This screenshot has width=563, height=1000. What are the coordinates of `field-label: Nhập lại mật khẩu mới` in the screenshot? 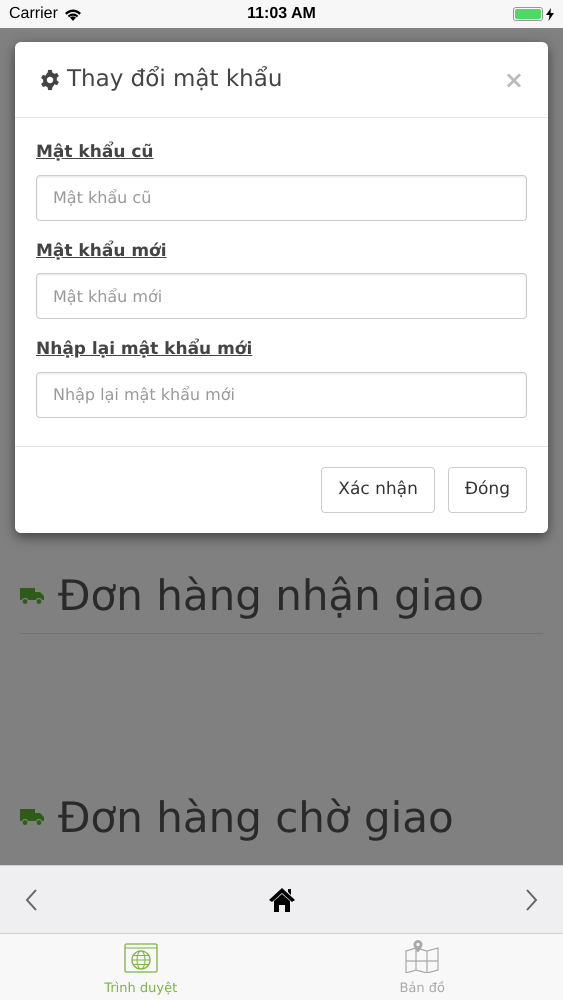 It's located at (145, 349).